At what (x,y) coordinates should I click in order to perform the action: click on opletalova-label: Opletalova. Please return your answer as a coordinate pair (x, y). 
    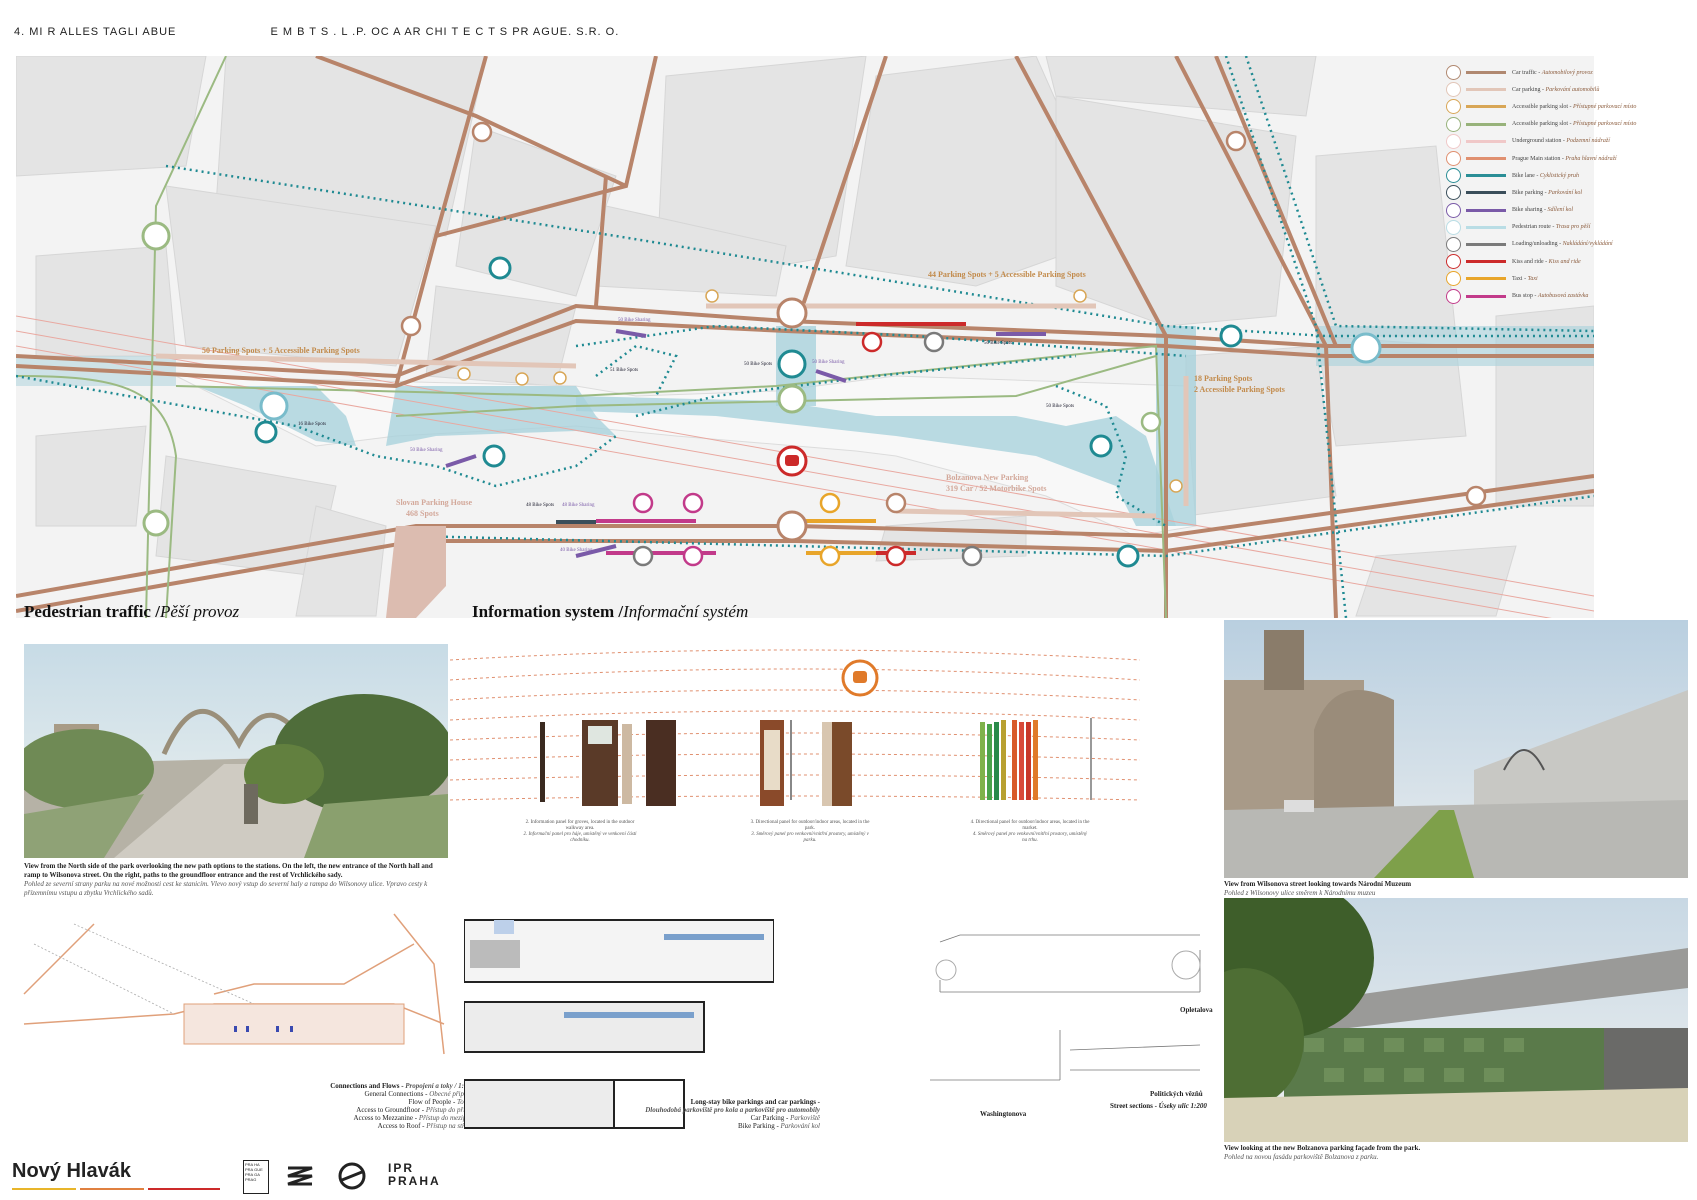
    Looking at the image, I should click on (1196, 1010).